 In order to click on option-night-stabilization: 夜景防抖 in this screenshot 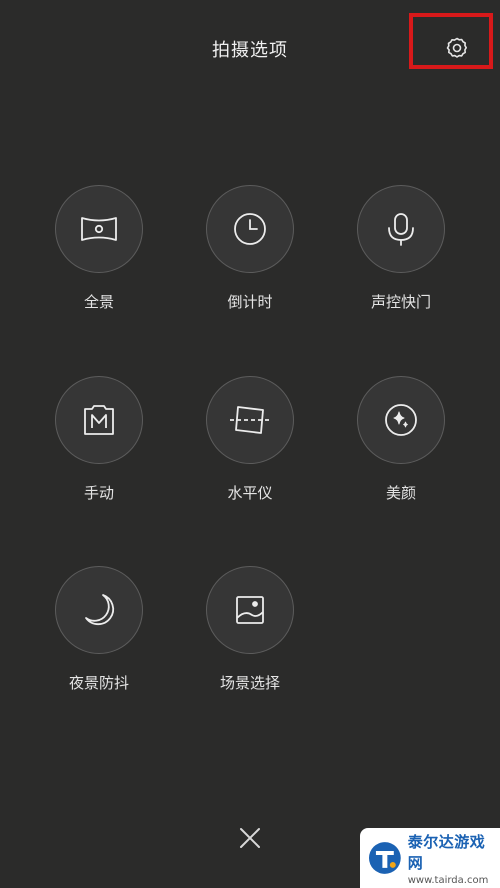, I will do `click(99, 629)`.